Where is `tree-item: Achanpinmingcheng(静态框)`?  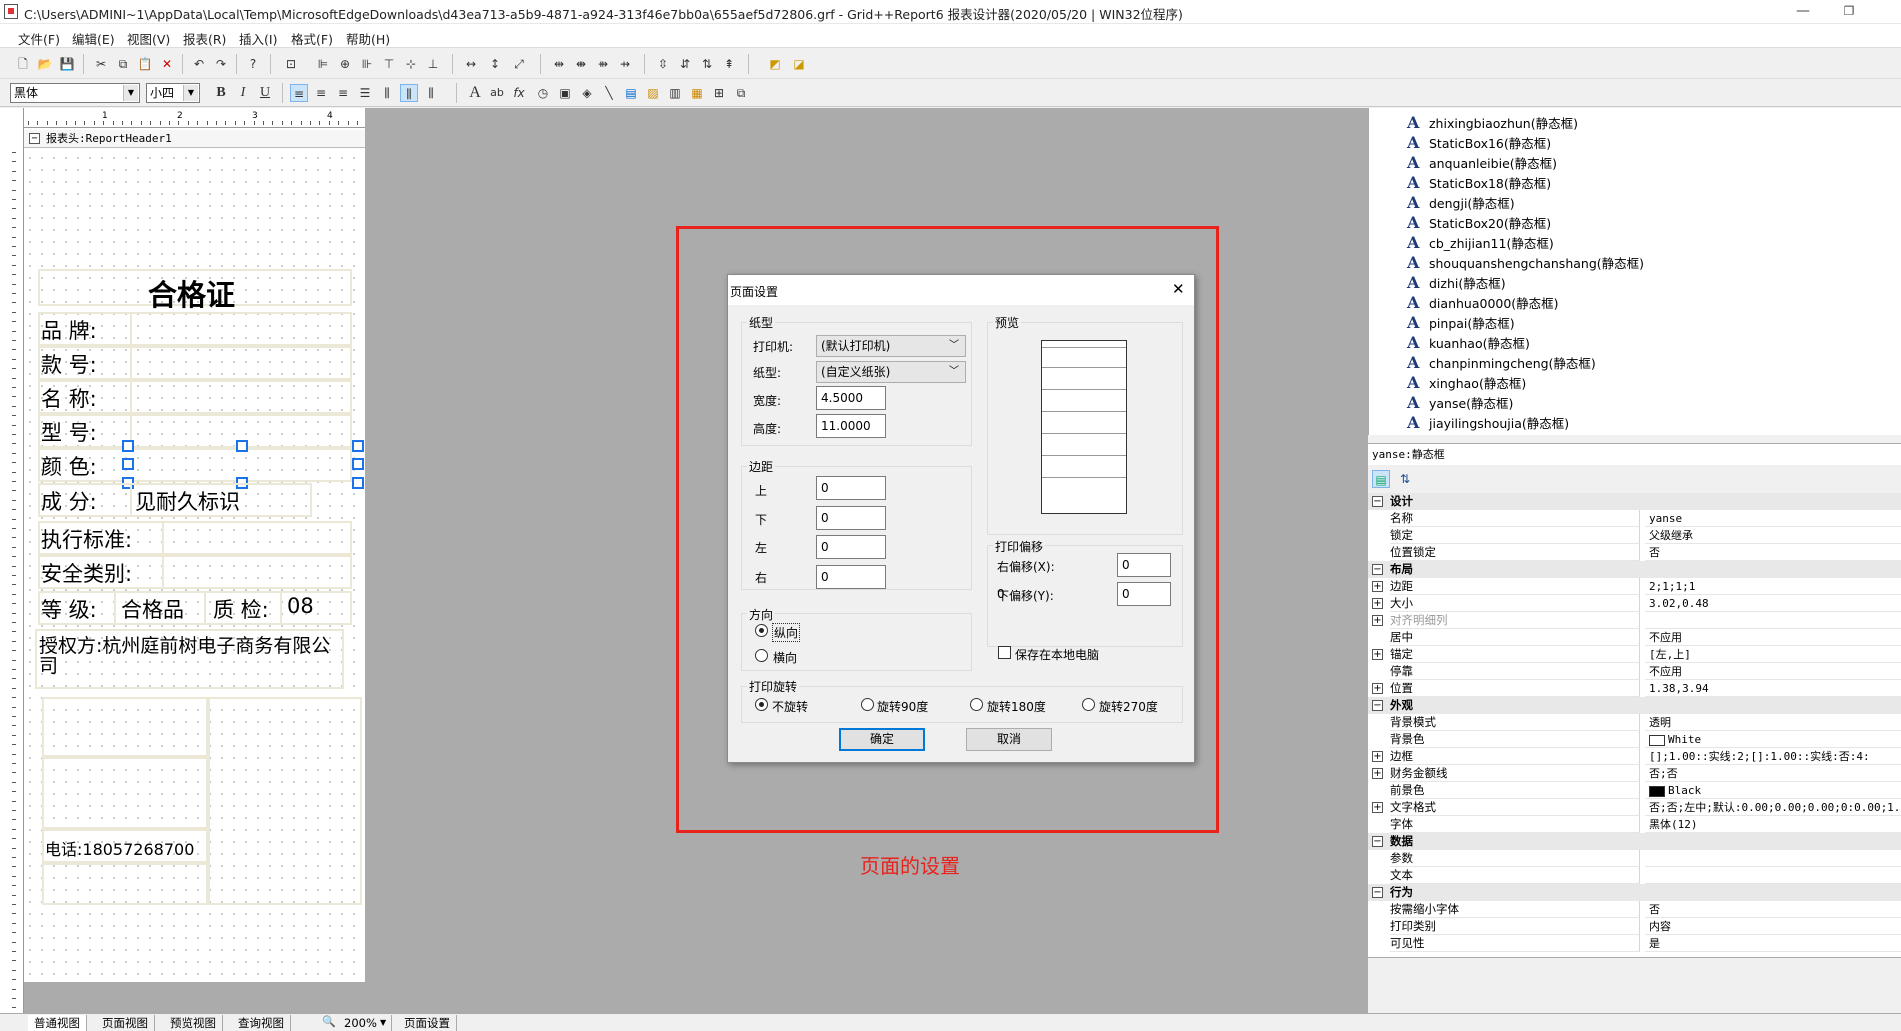
tree-item: Achanpinmingcheng(静态框) is located at coordinates (1501, 363).